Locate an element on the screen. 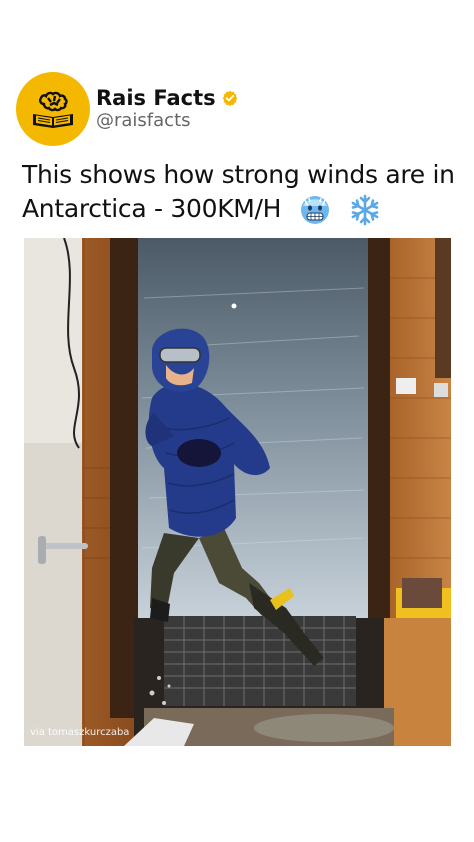 The width and height of the screenshot is (474, 842). author-handle: @raisfacts is located at coordinates (143, 120).